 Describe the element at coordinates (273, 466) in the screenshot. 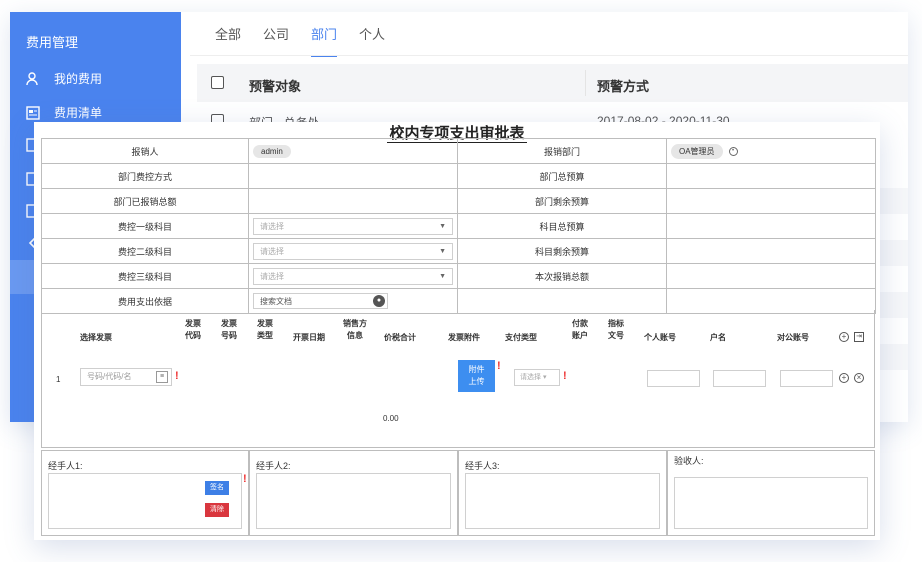

I see `signer-2-label: 经手人2:` at that location.